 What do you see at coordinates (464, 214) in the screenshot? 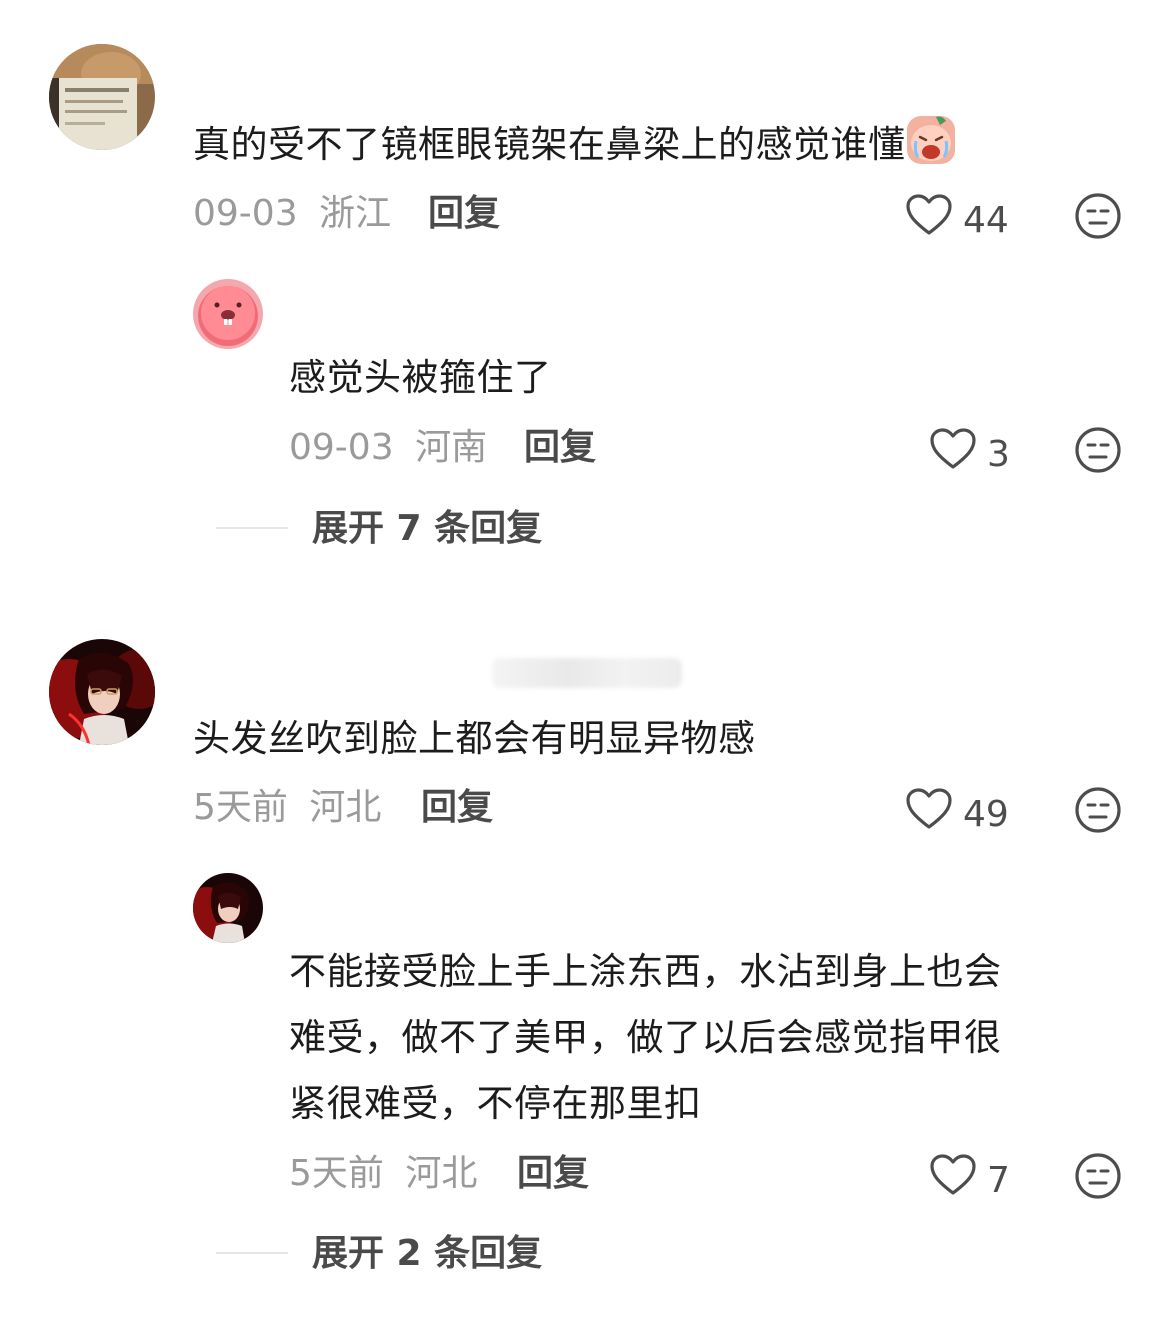
I see `reply-button-1: 回复` at bounding box center [464, 214].